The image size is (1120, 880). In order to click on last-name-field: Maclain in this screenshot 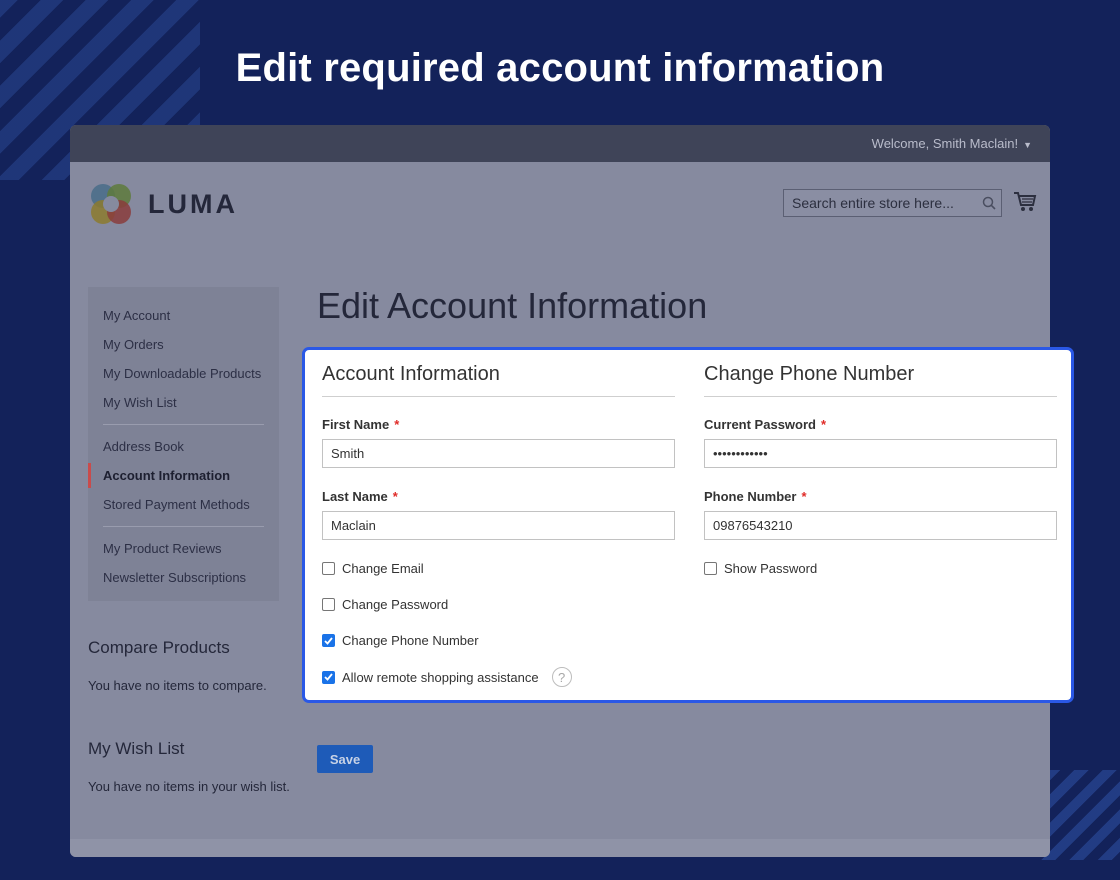, I will do `click(498, 525)`.